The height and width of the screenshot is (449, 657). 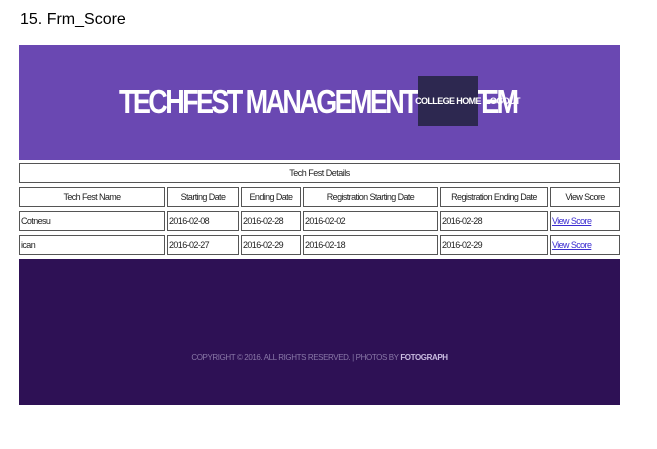 What do you see at coordinates (271, 197) in the screenshot?
I see `column-header: Ending Date` at bounding box center [271, 197].